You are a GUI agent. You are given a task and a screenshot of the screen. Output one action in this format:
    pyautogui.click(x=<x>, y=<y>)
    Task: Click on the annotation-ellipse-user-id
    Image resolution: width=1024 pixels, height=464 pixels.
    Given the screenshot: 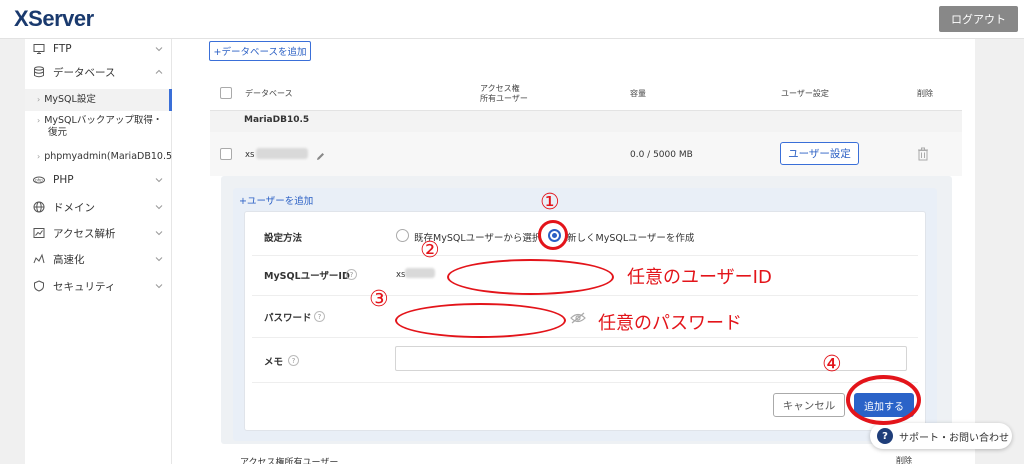 What is the action you would take?
    pyautogui.click(x=530, y=277)
    